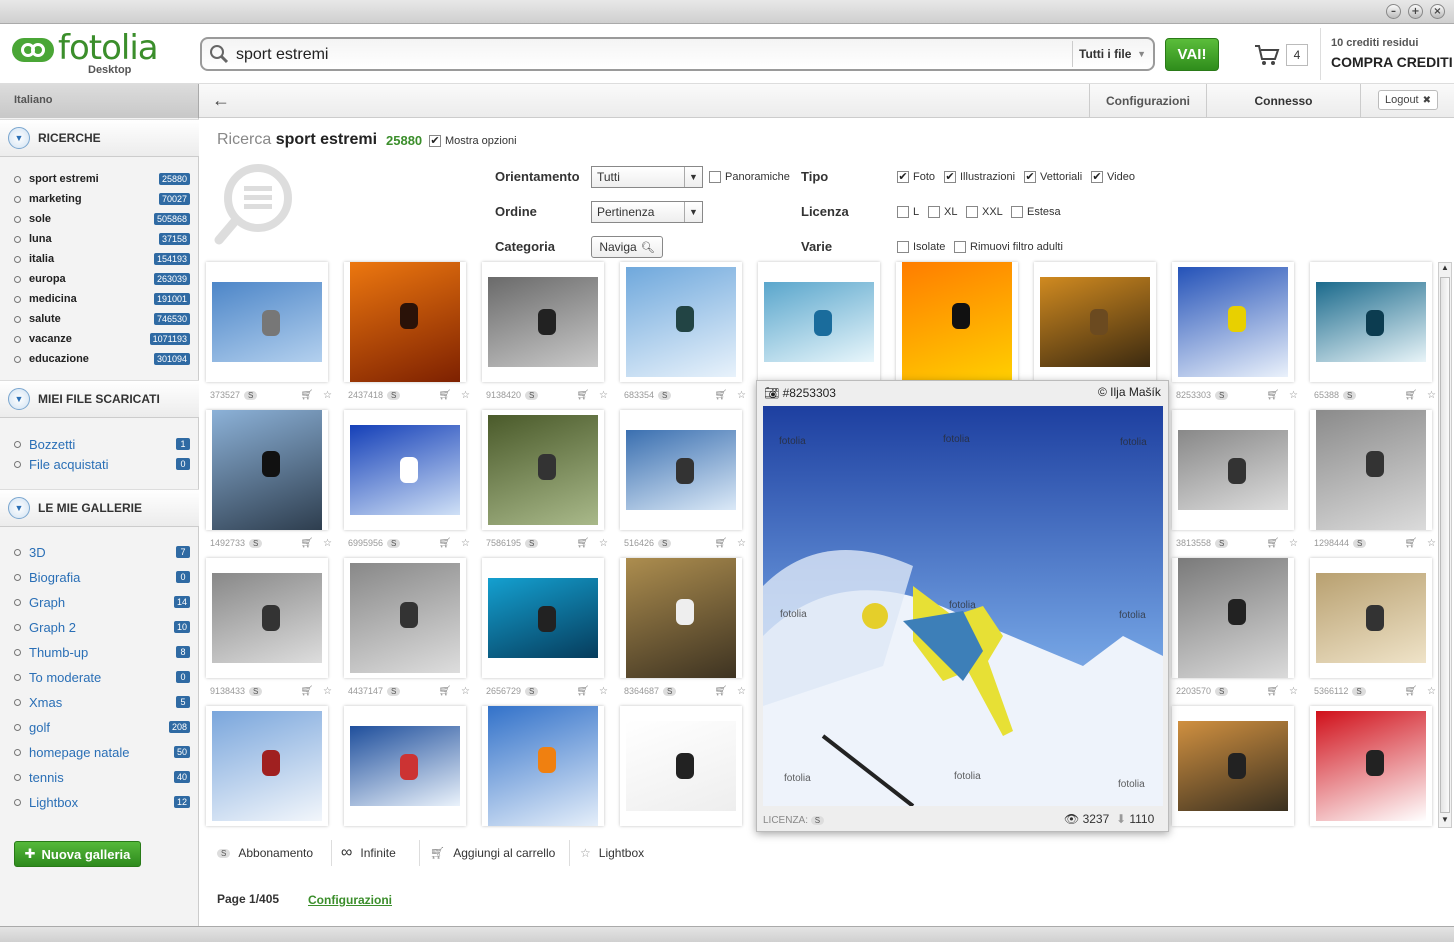 This screenshot has height=942, width=1454. I want to click on language-selector: Italiano, so click(99, 101).